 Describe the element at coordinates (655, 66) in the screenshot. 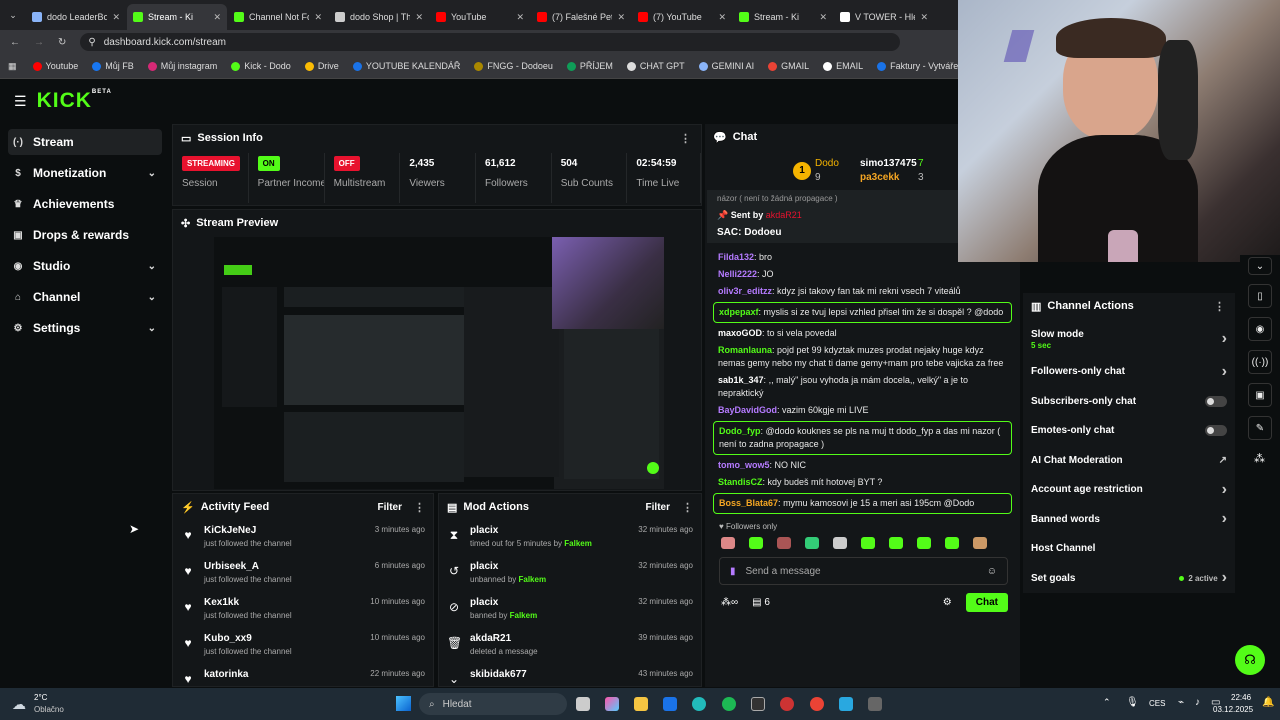

I see `bookmark: CHAT GPT` at that location.